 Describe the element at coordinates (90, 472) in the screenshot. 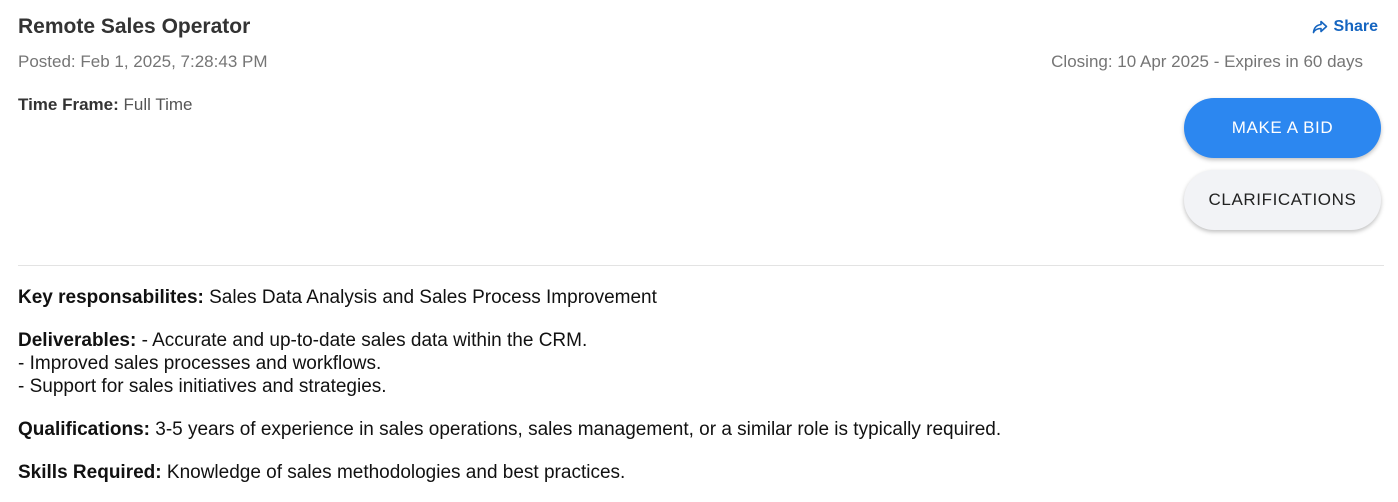

I see `skills-label: Skills Required:` at that location.